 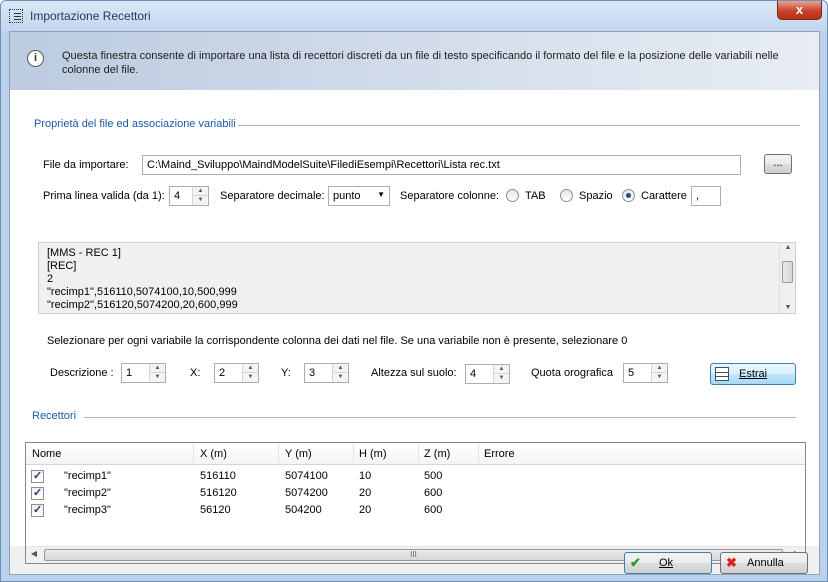 What do you see at coordinates (487, 374) in the screenshot?
I see `height-spinner: 4 ▲ ▼` at bounding box center [487, 374].